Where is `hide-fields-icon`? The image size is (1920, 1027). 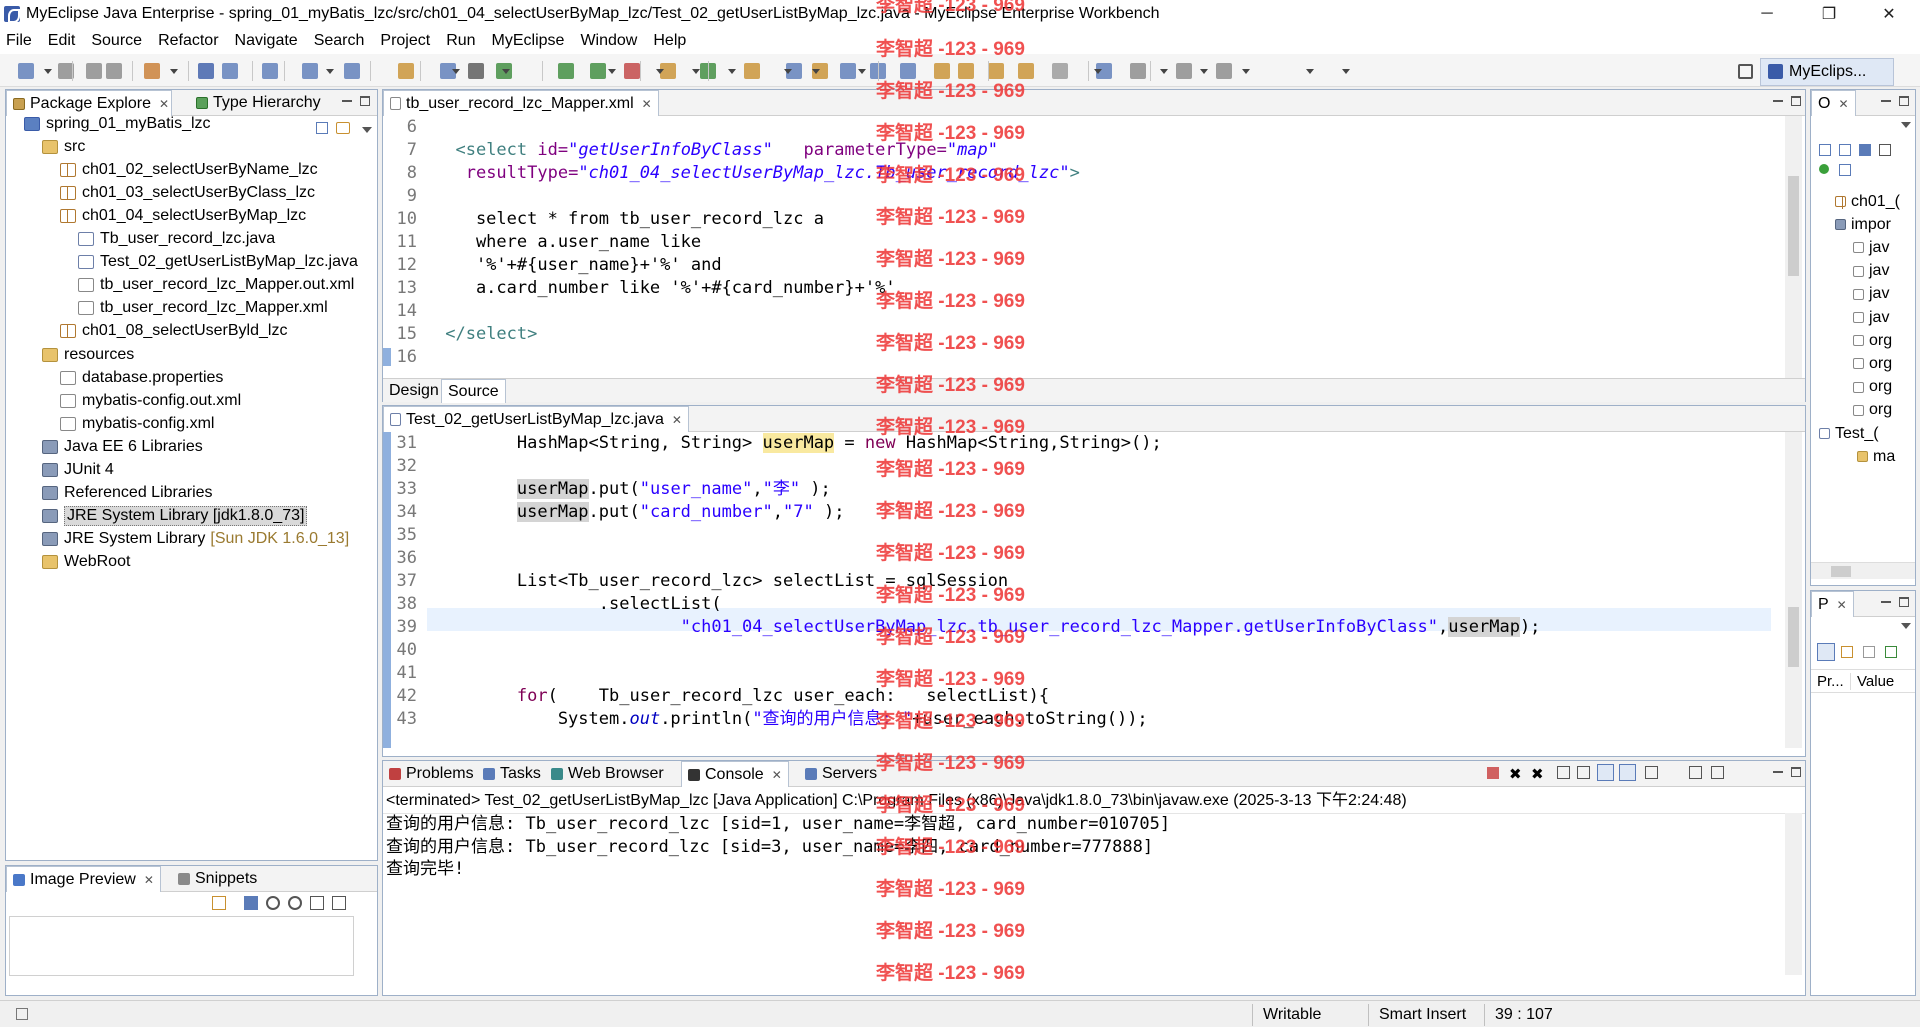
hide-fields-icon is located at coordinates (1865, 150).